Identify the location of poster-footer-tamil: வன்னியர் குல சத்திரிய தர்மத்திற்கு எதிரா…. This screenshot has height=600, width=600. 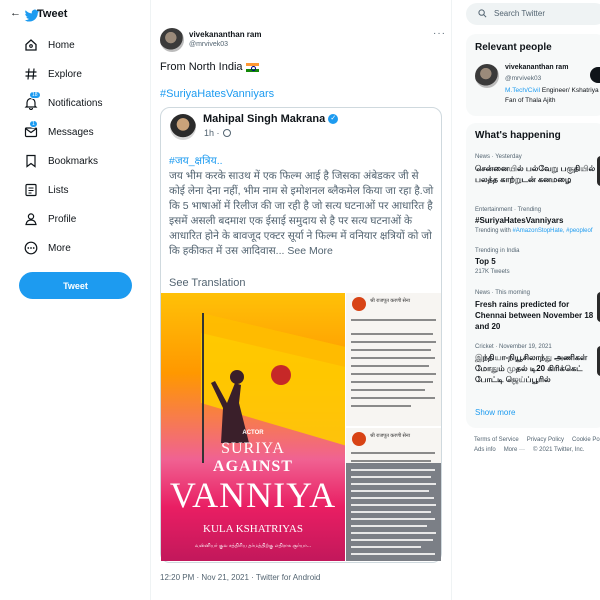
(253, 546).